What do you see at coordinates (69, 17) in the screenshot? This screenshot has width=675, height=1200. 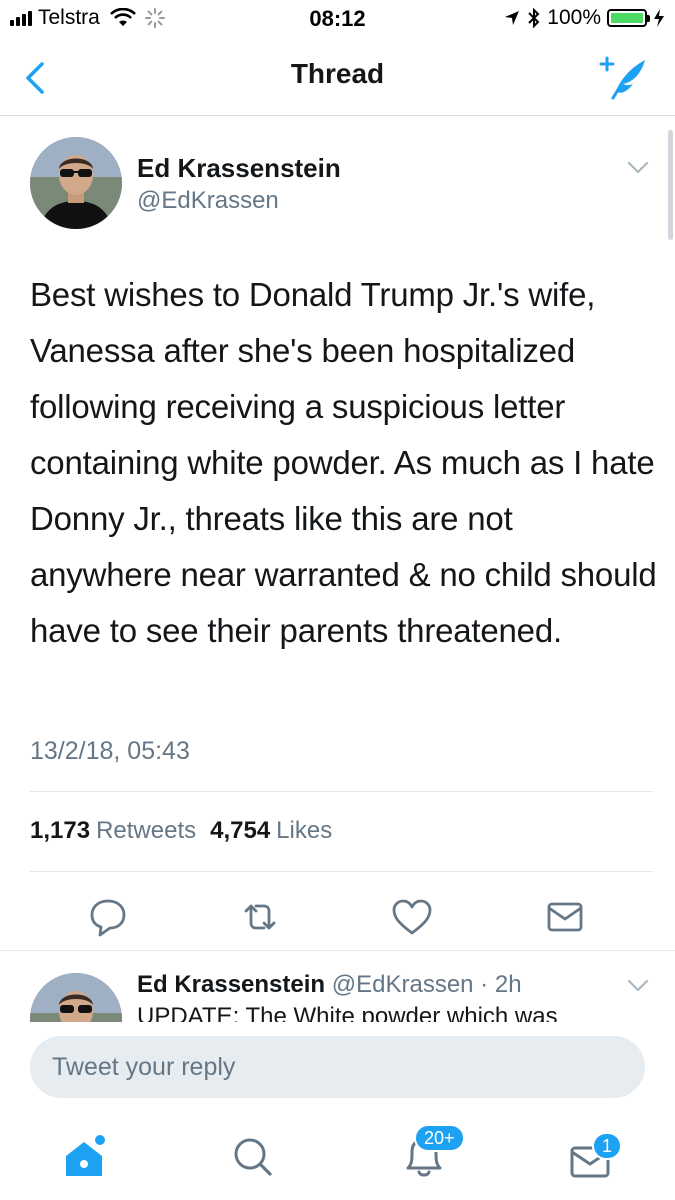 I see `carrier-name: Telstra` at bounding box center [69, 17].